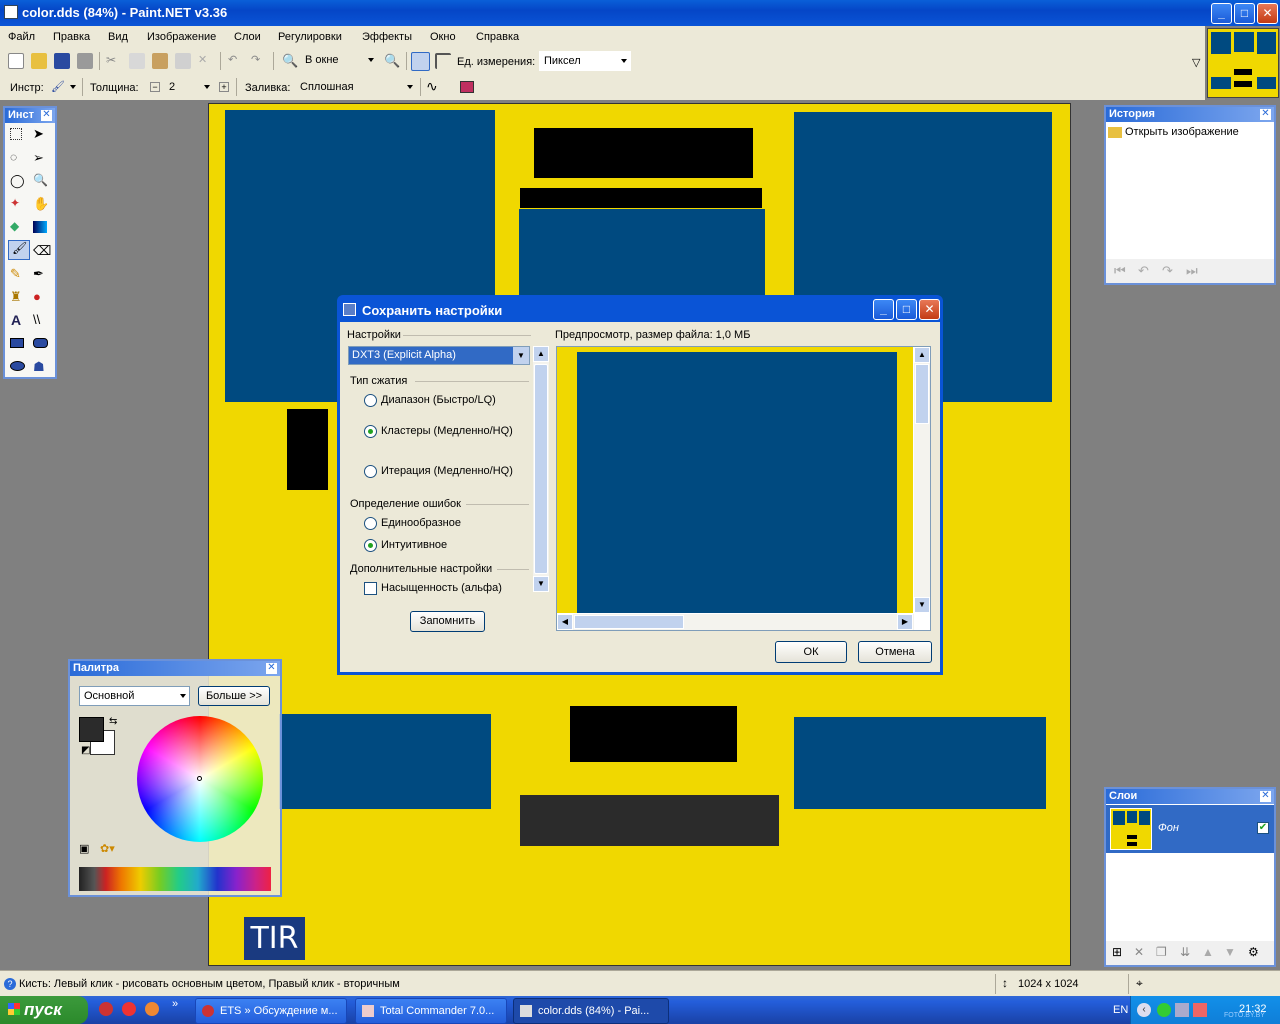 Image resolution: width=1280 pixels, height=1024 pixels. I want to click on width-combo: 2, so click(189, 88).